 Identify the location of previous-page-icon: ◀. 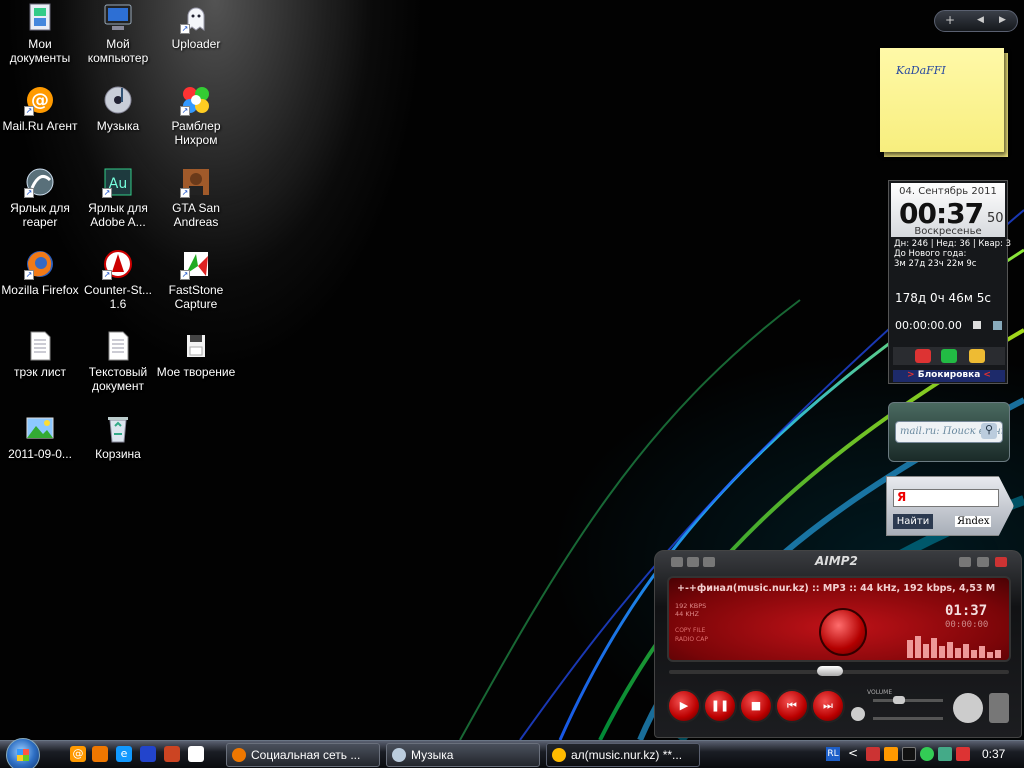
(980, 20).